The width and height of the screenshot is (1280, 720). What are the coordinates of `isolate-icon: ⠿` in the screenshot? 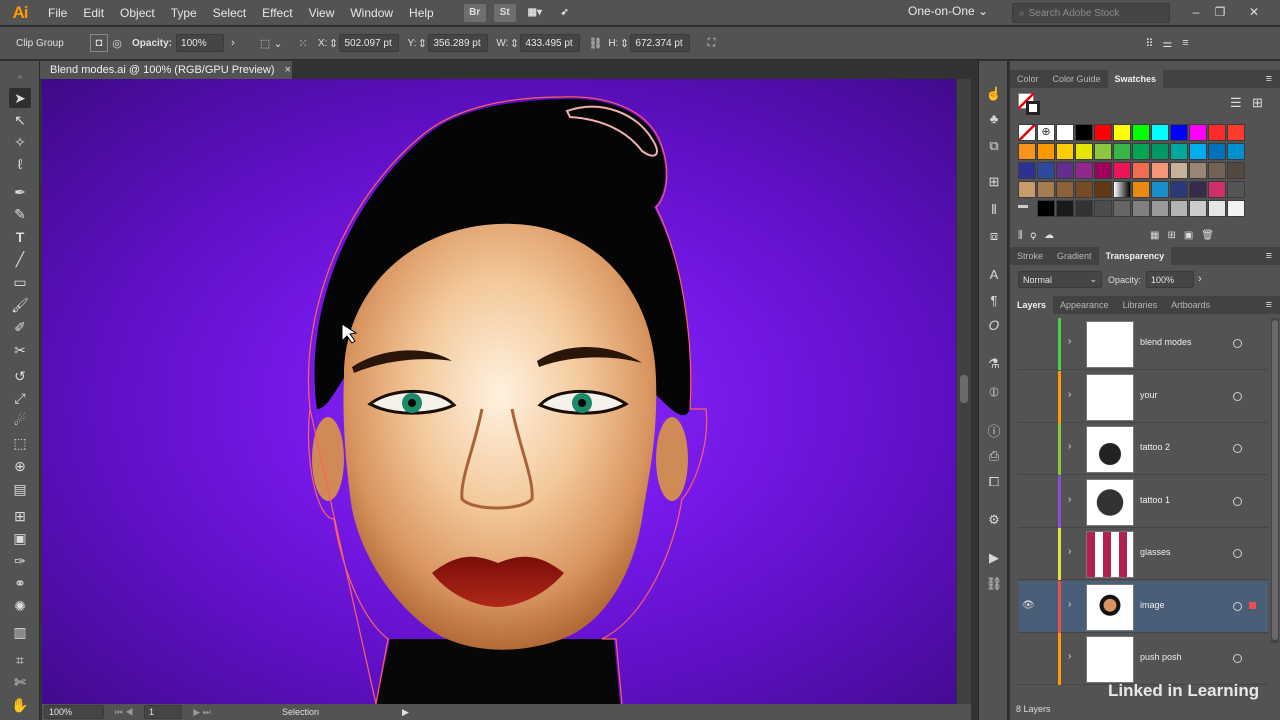 It's located at (1149, 43).